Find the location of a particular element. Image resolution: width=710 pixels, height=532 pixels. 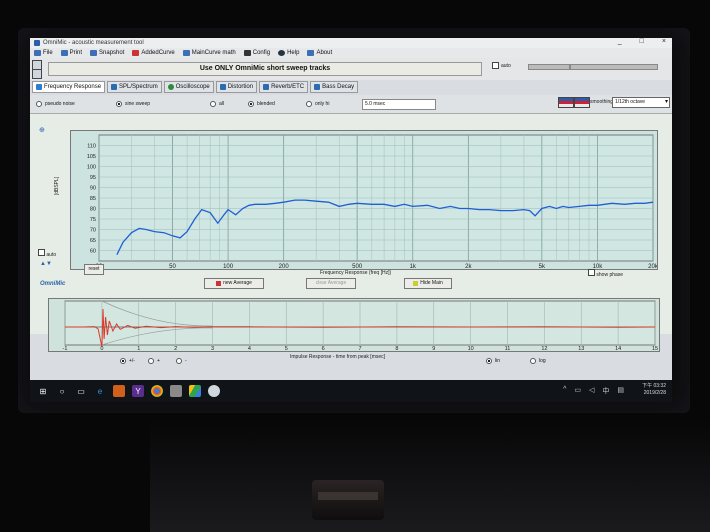

stop-toggle is located at coordinates (37, 74).